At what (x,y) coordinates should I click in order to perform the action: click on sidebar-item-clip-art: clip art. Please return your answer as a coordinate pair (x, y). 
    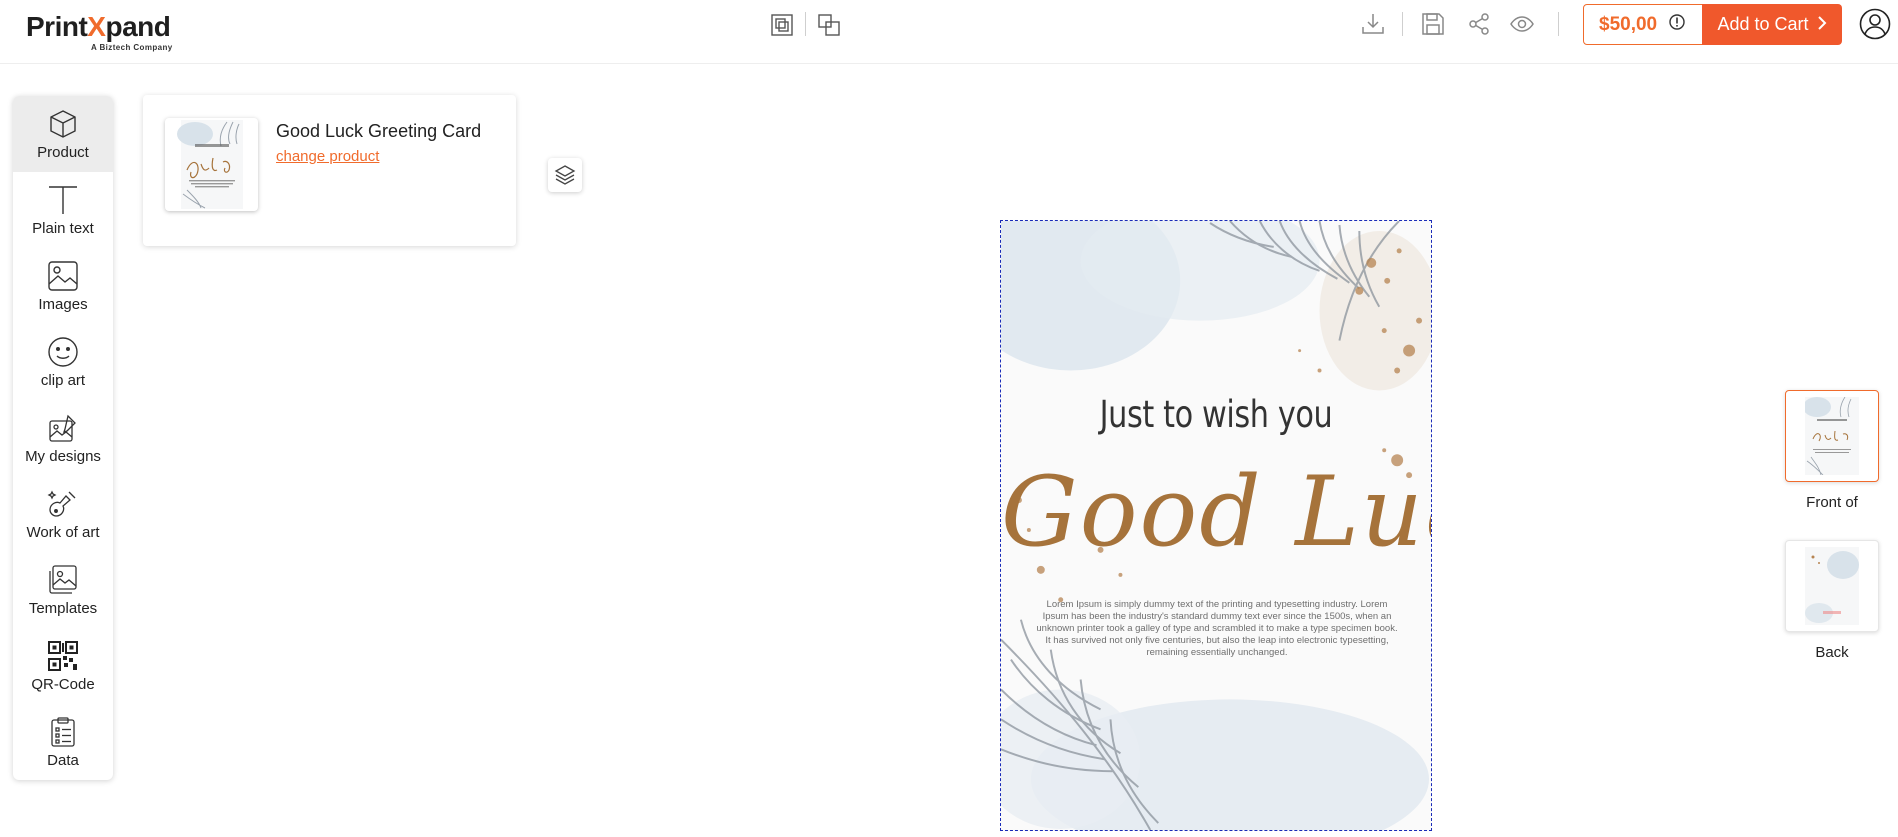
    Looking at the image, I should click on (63, 362).